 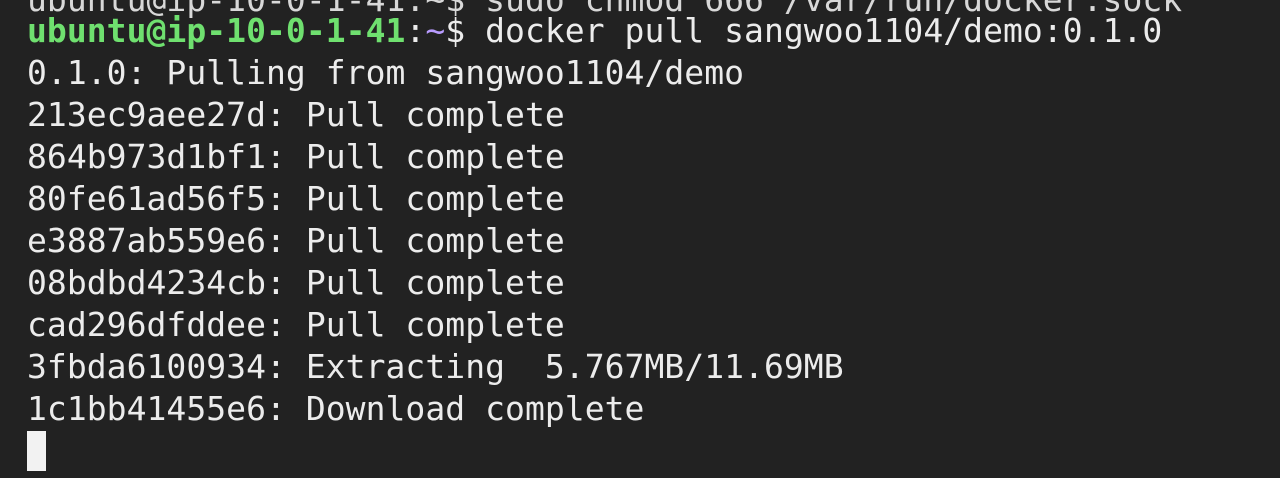 I want to click on output-line-layer: 80fe61ad56f5: Pull complete, so click(x=296, y=198).